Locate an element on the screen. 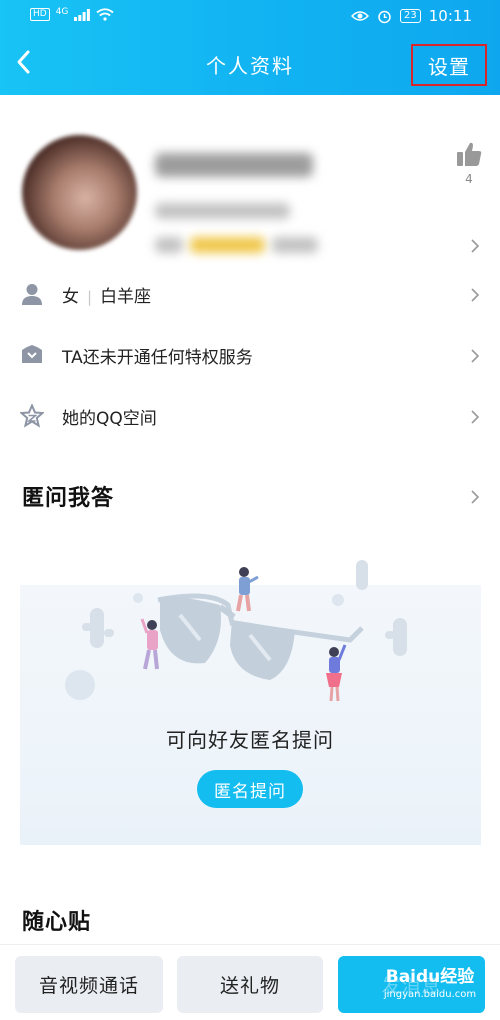 The width and height of the screenshot is (500, 1020). av-call-button: 音视频通话 is located at coordinates (89, 984).